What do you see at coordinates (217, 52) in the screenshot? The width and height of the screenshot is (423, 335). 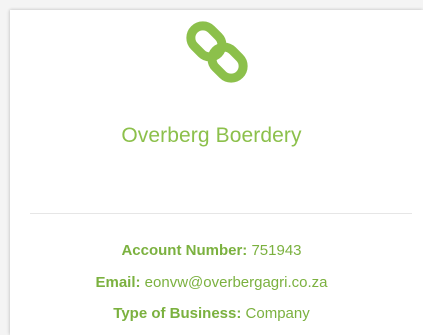 I see `chain-link-icon` at bounding box center [217, 52].